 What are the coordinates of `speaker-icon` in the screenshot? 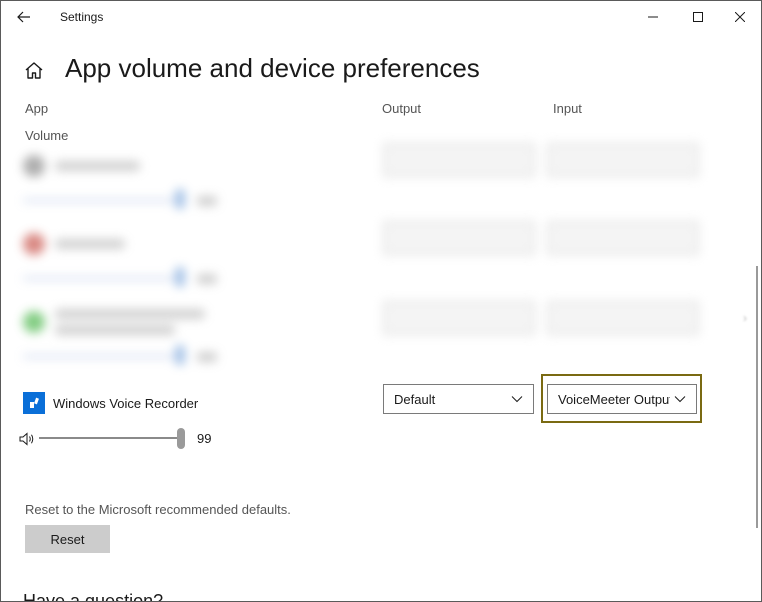 It's located at (26, 439).